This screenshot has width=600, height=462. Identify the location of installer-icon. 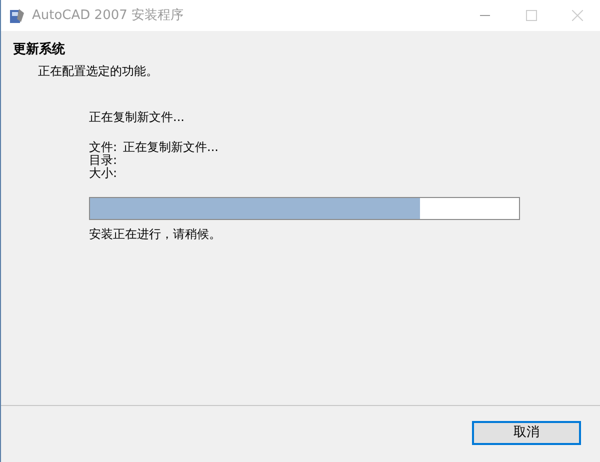
(17, 15).